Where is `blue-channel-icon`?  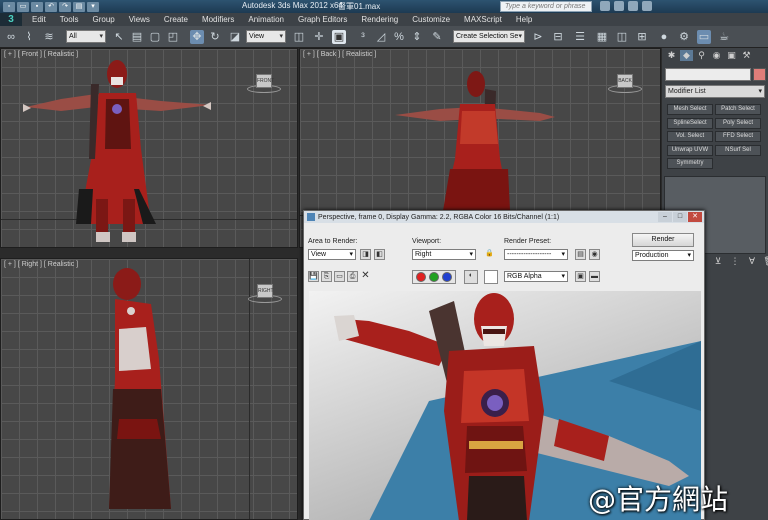
blue-channel-icon is located at coordinates (447, 277).